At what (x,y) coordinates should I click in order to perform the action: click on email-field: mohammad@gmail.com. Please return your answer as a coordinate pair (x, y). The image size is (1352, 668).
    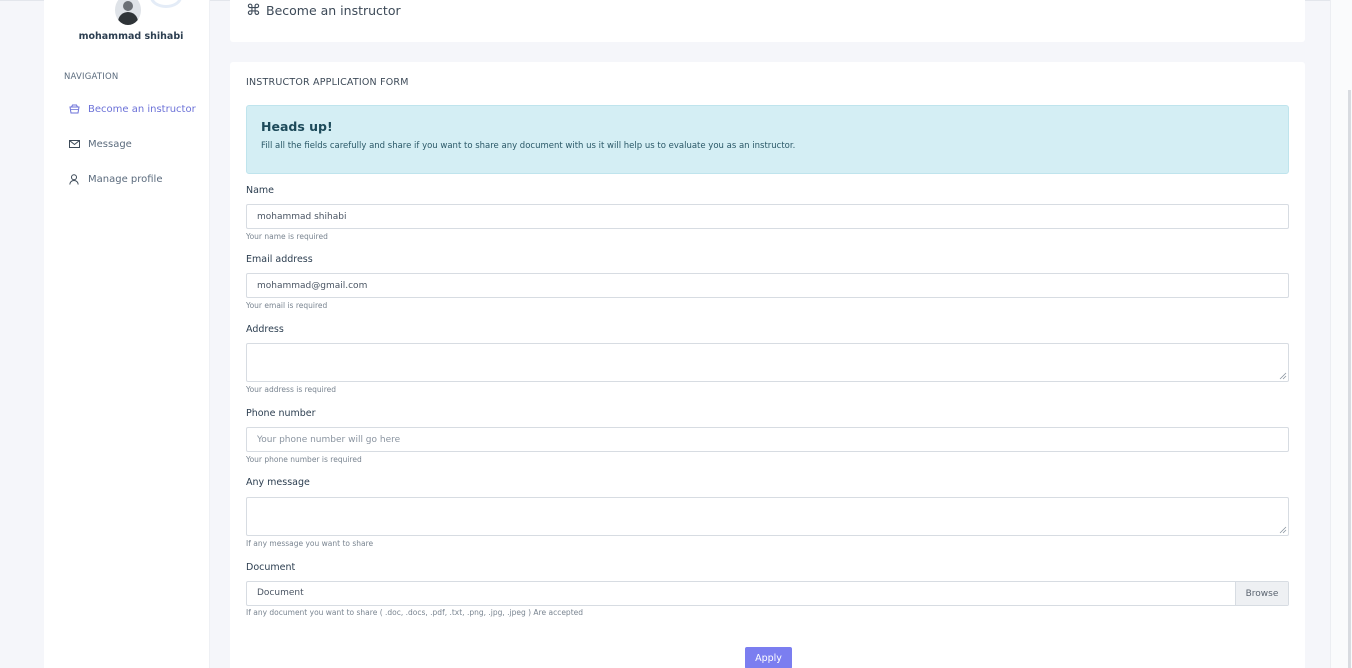
    Looking at the image, I should click on (767, 285).